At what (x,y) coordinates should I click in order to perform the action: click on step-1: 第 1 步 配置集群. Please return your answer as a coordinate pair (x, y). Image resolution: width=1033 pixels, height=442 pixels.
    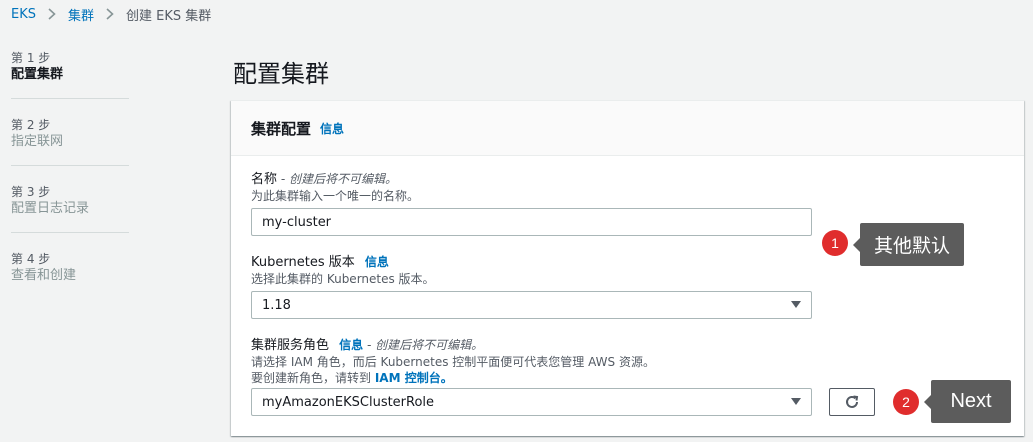
    Looking at the image, I should click on (70, 74).